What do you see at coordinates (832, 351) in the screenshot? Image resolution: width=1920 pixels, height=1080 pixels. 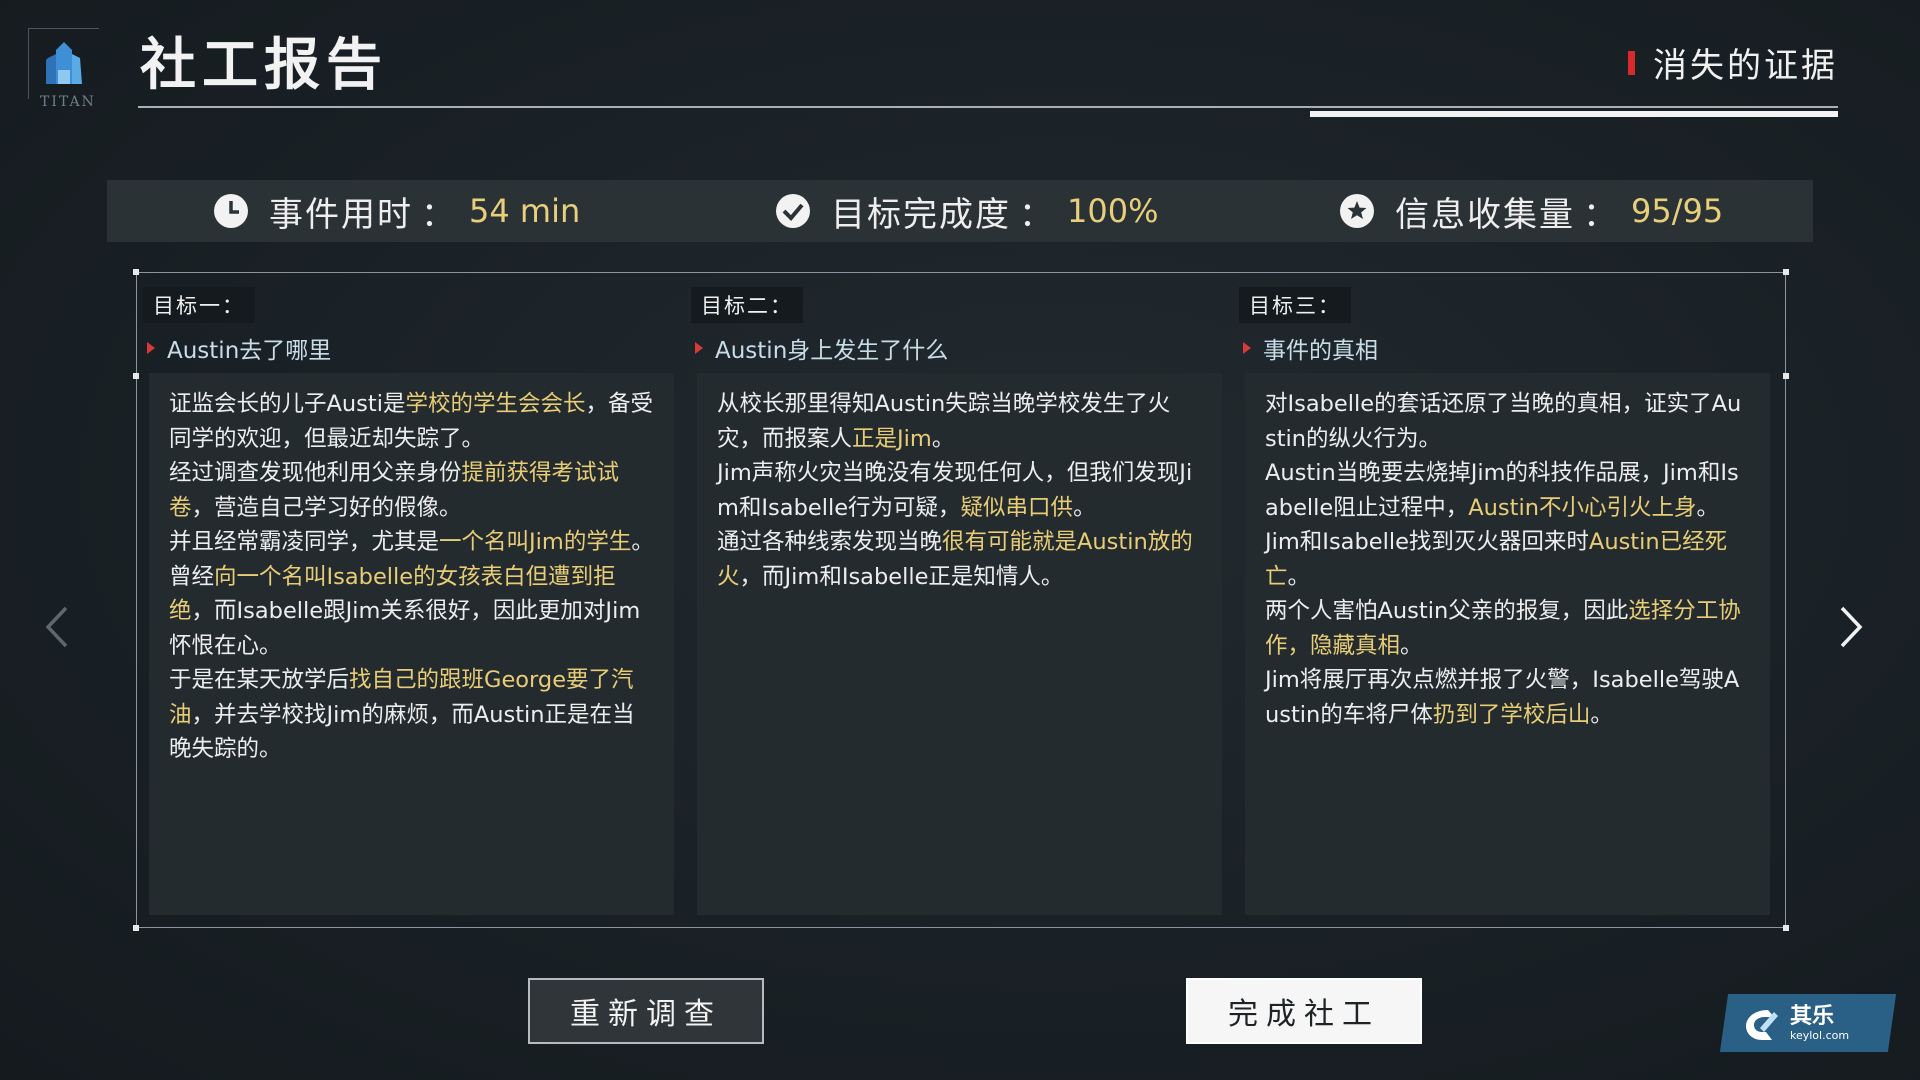 I see `goal-subtitle-text: Austin身上发生了什么` at bounding box center [832, 351].